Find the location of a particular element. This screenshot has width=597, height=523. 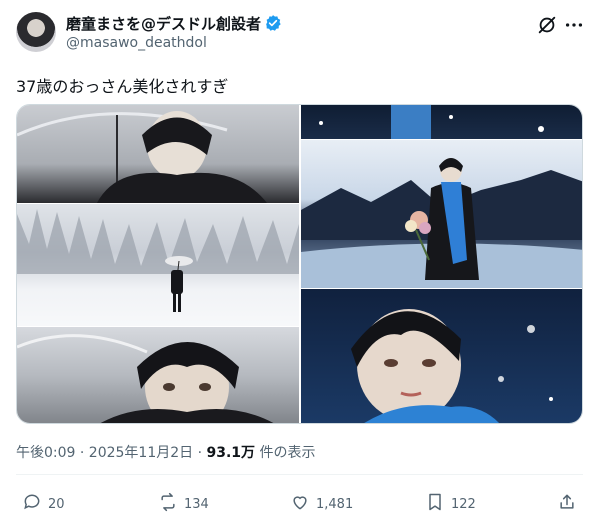

share-icon is located at coordinates (567, 504).